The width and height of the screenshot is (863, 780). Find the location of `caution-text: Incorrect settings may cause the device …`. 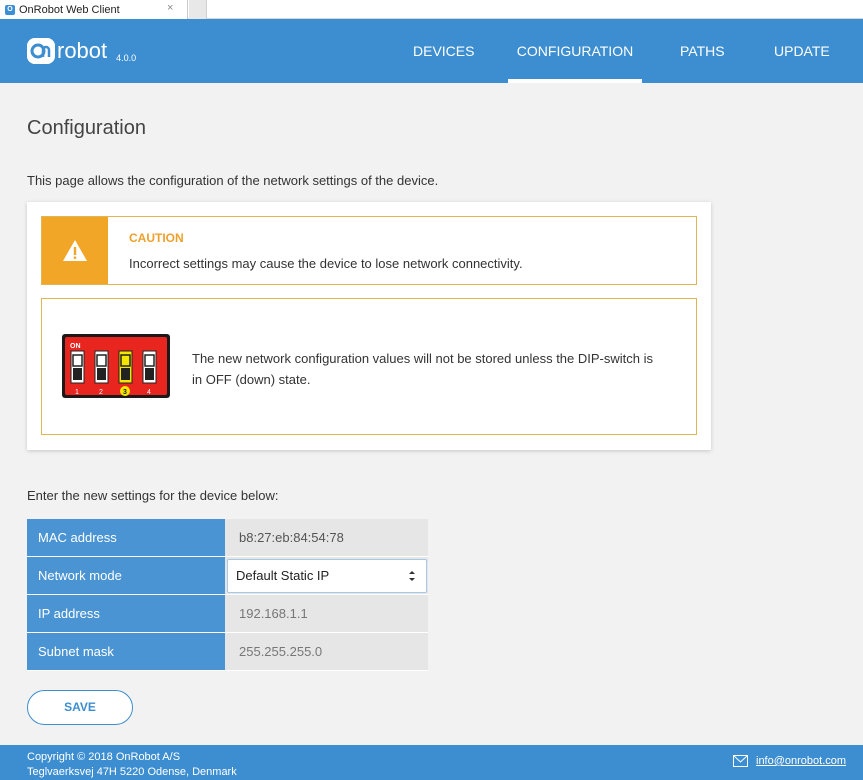

caution-text: Incorrect settings may cause the device … is located at coordinates (326, 263).